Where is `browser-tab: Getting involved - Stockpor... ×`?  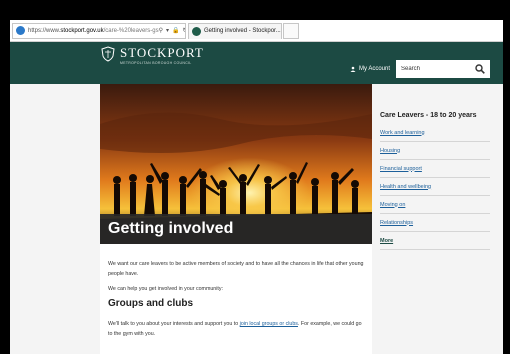
browser-tab: Getting involved - Stockpor... × is located at coordinates (235, 30).